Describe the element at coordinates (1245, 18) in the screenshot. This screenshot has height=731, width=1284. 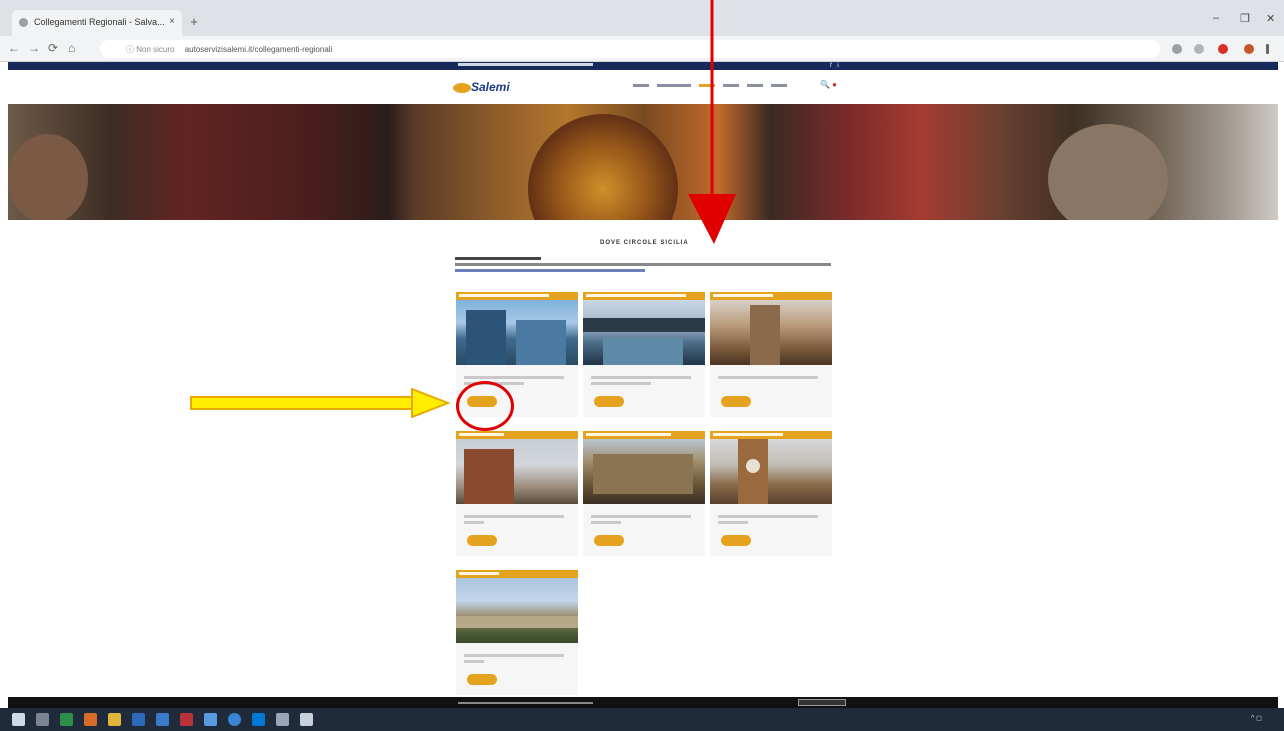
I see `maximize-button: ❐` at that location.